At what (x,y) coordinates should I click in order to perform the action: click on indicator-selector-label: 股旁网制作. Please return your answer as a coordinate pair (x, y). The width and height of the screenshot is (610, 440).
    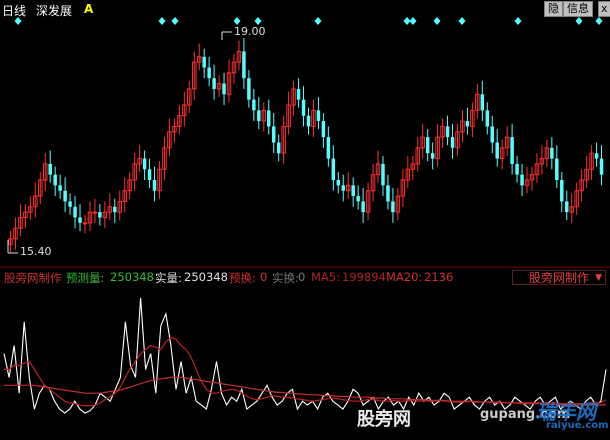
    Looking at the image, I should click on (559, 278).